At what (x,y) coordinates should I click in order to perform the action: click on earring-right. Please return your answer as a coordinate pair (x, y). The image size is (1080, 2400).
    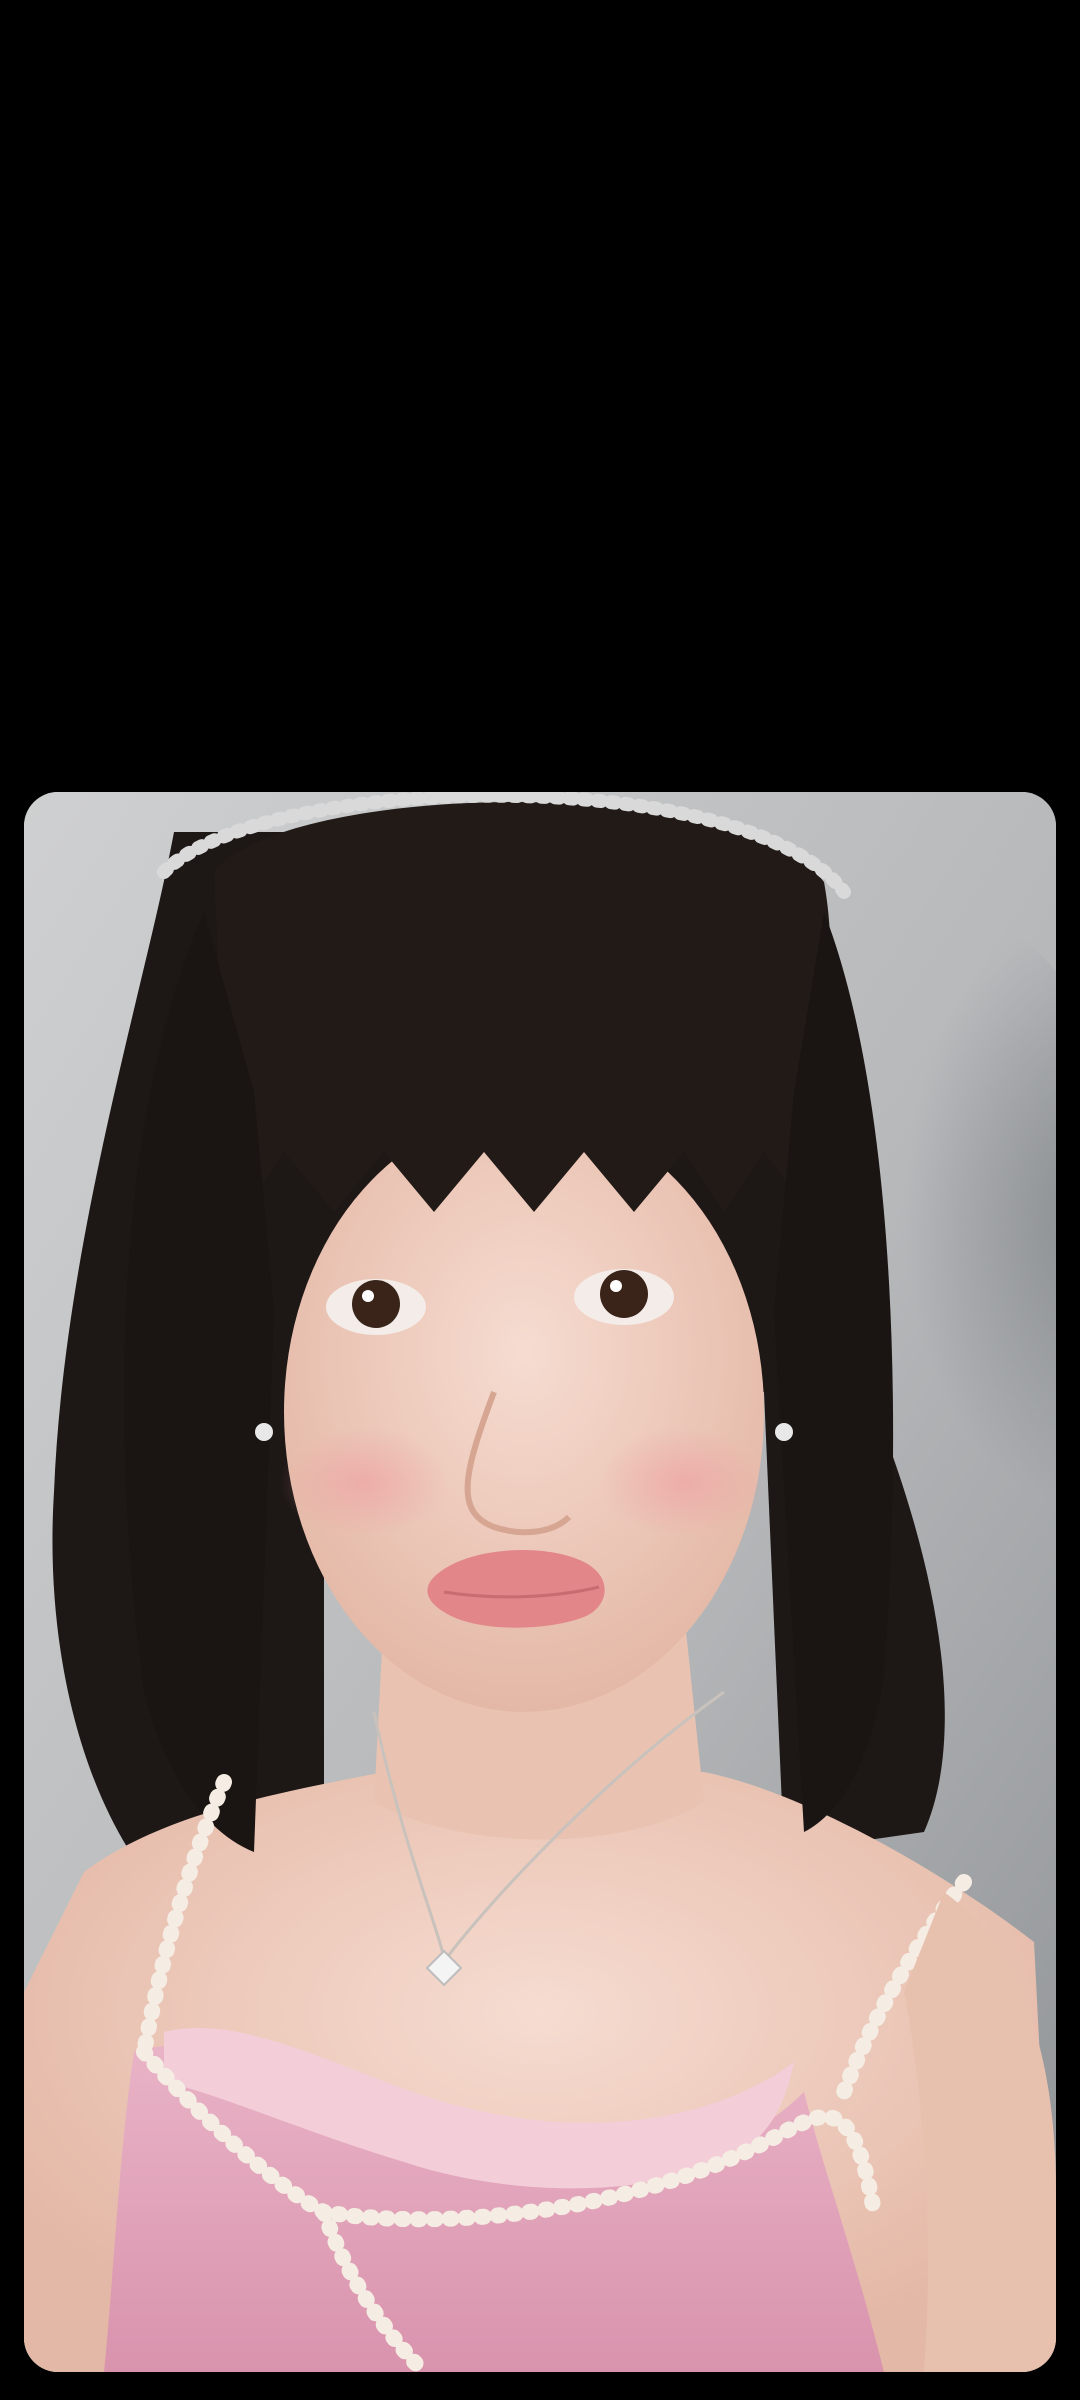
    Looking at the image, I should click on (784, 1432).